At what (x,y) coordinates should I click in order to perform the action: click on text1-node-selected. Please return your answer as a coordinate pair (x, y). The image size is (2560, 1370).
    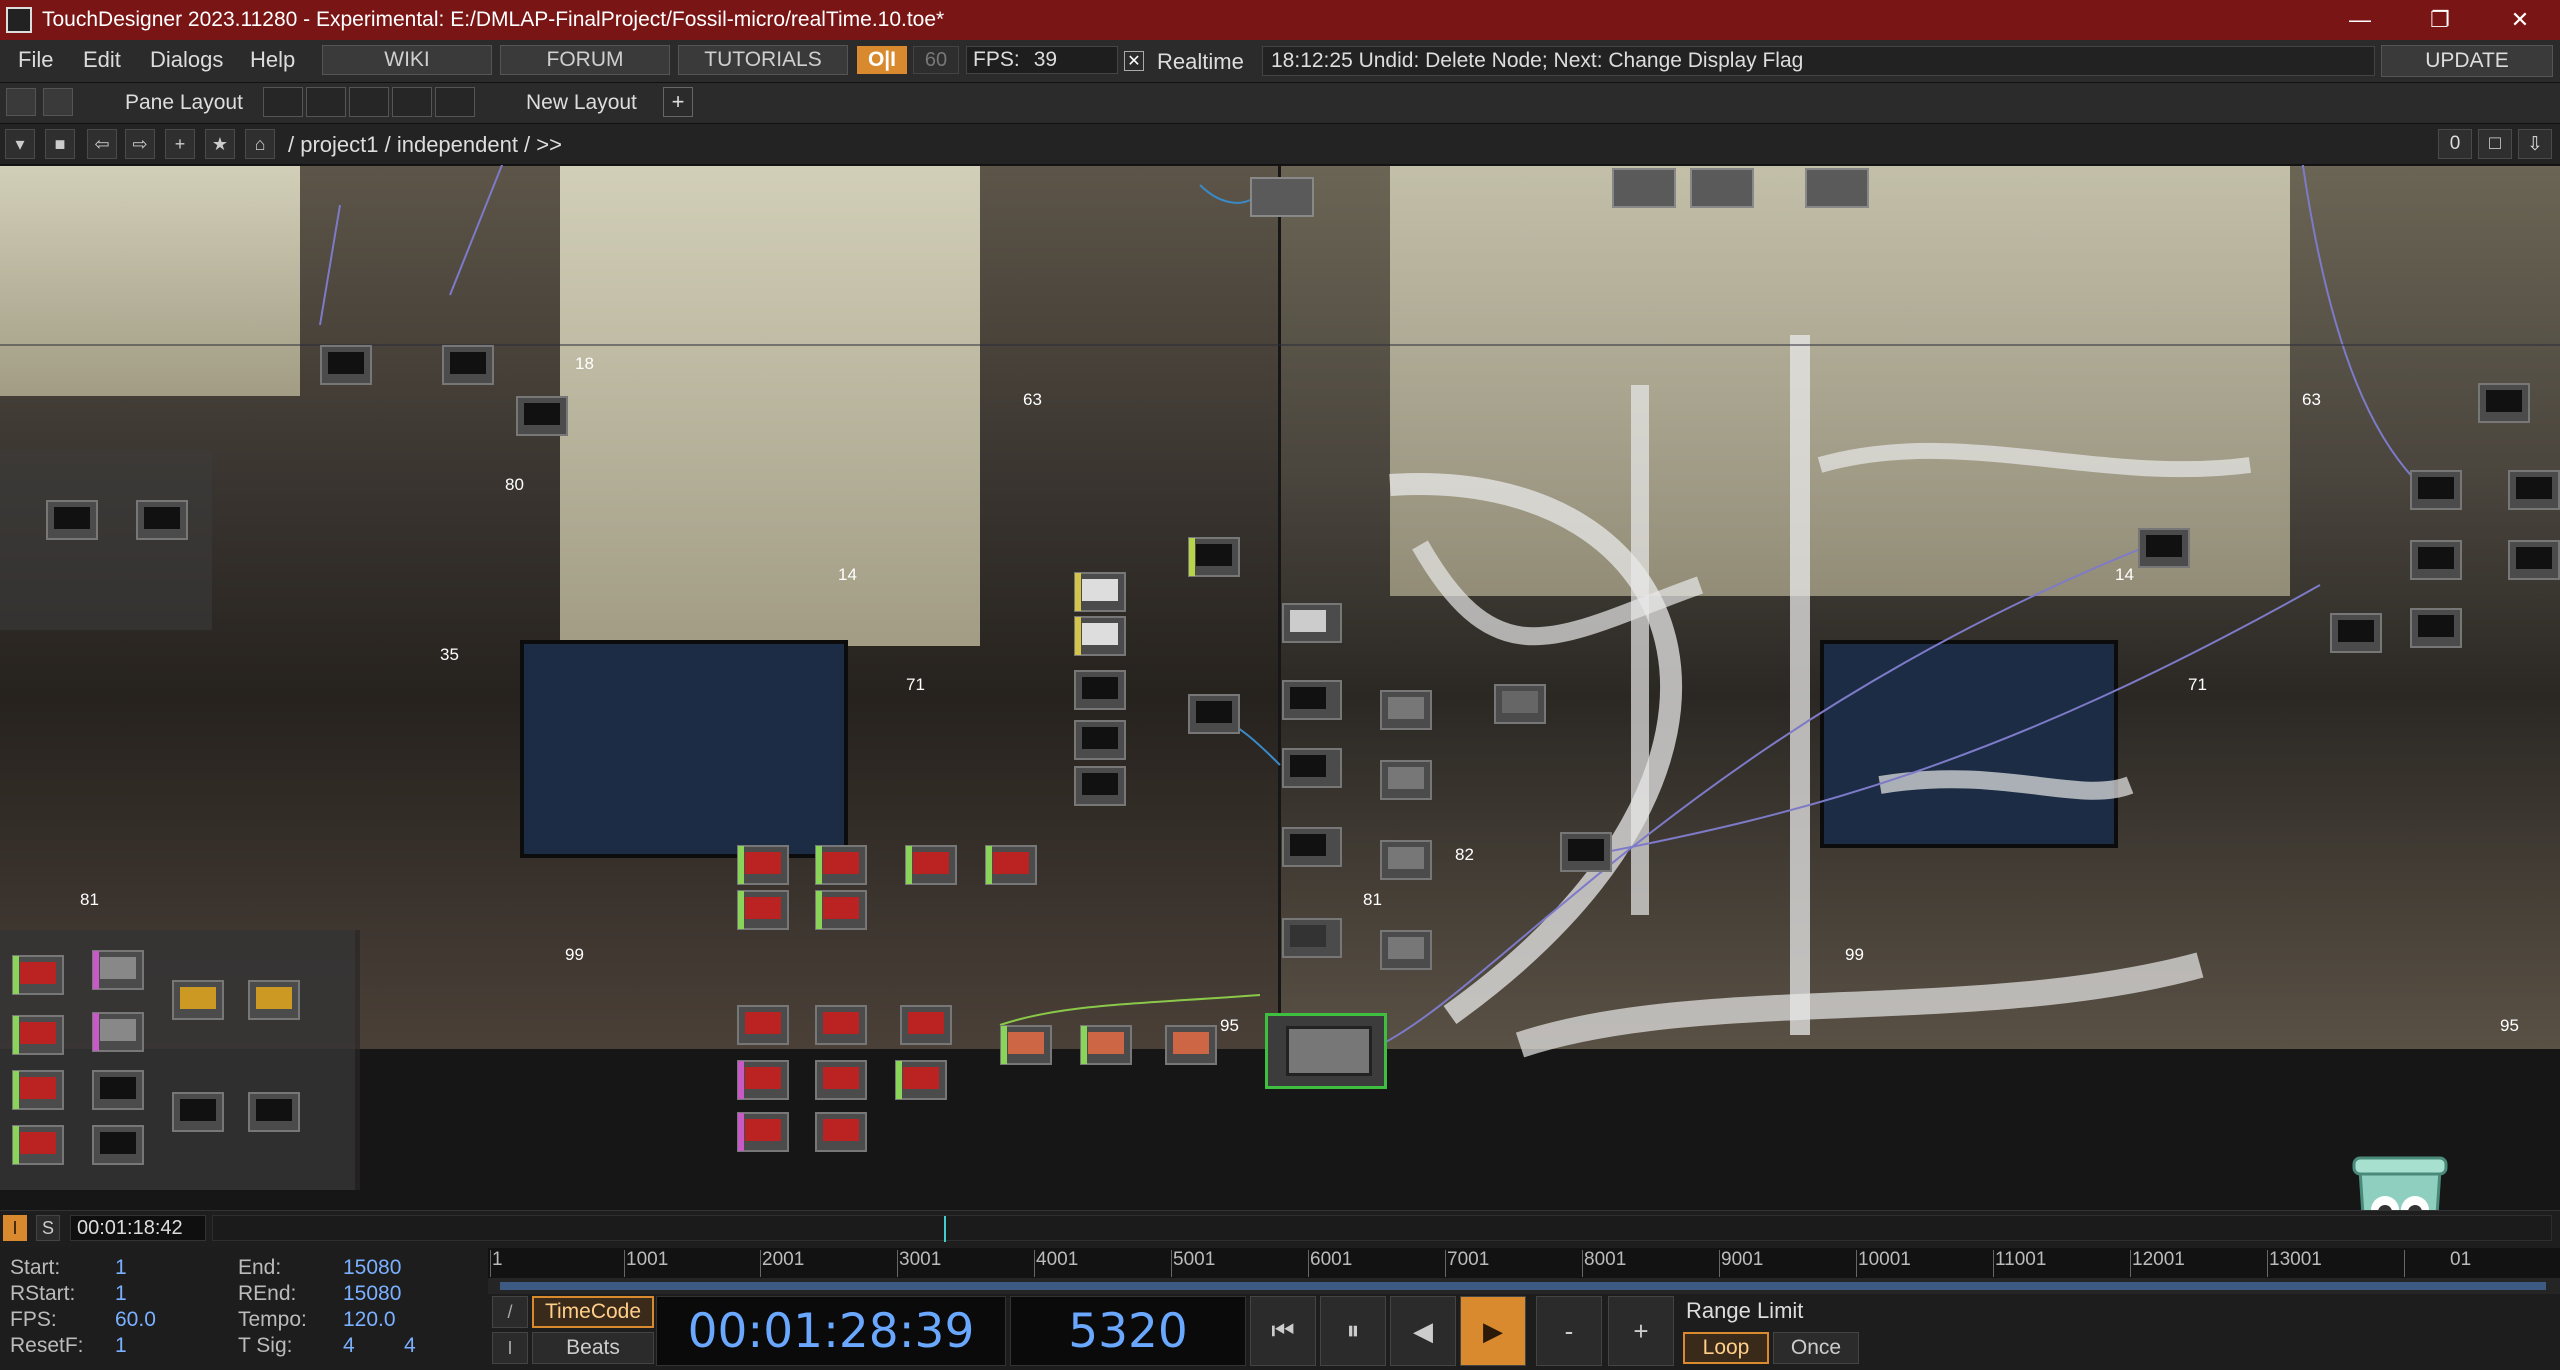
    Looking at the image, I should click on (1326, 1051).